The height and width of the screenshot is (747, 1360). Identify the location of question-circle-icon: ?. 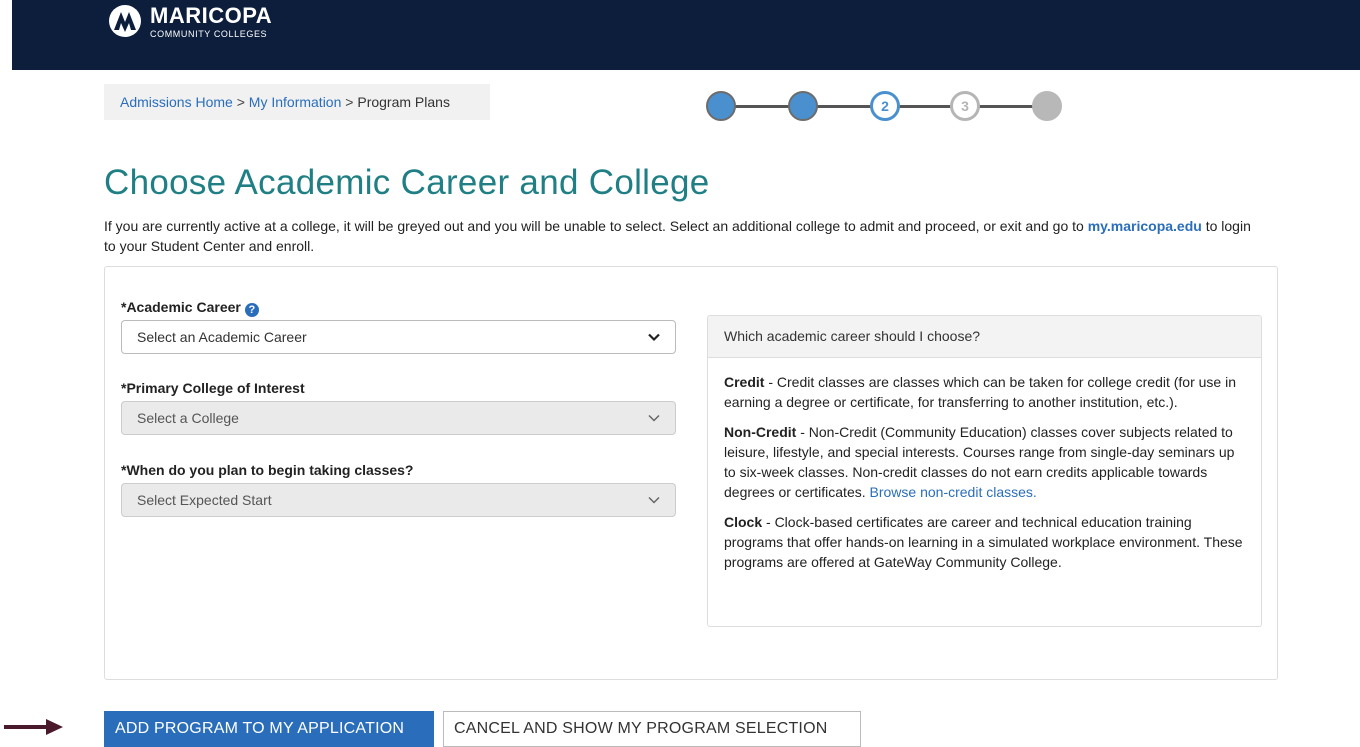
(251, 310).